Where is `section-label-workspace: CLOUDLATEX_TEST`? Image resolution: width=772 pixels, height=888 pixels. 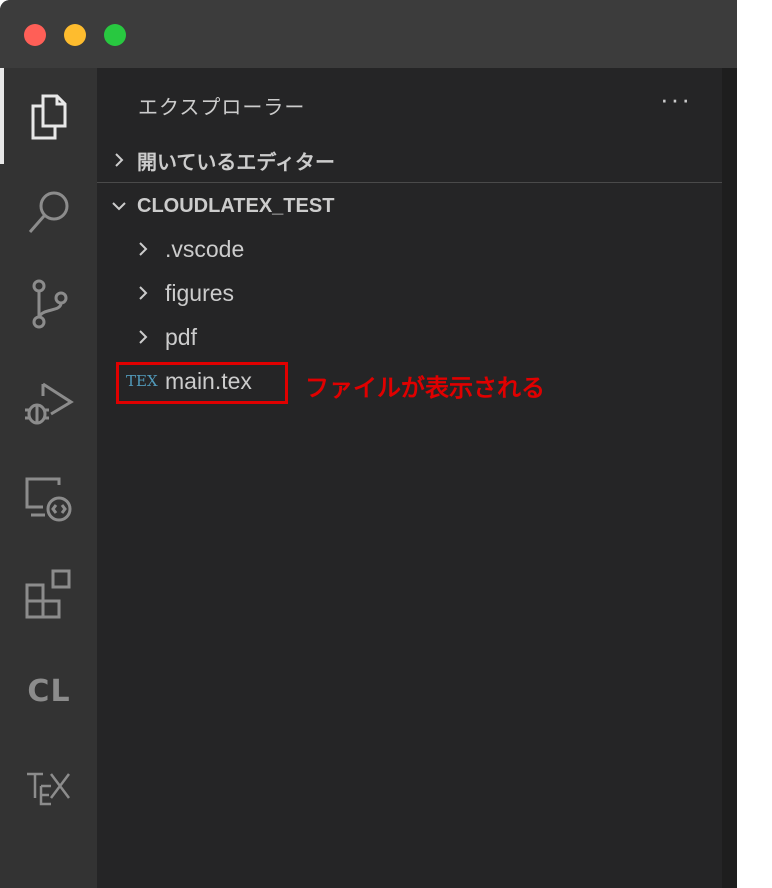
section-label-workspace: CLOUDLATEX_TEST is located at coordinates (236, 205).